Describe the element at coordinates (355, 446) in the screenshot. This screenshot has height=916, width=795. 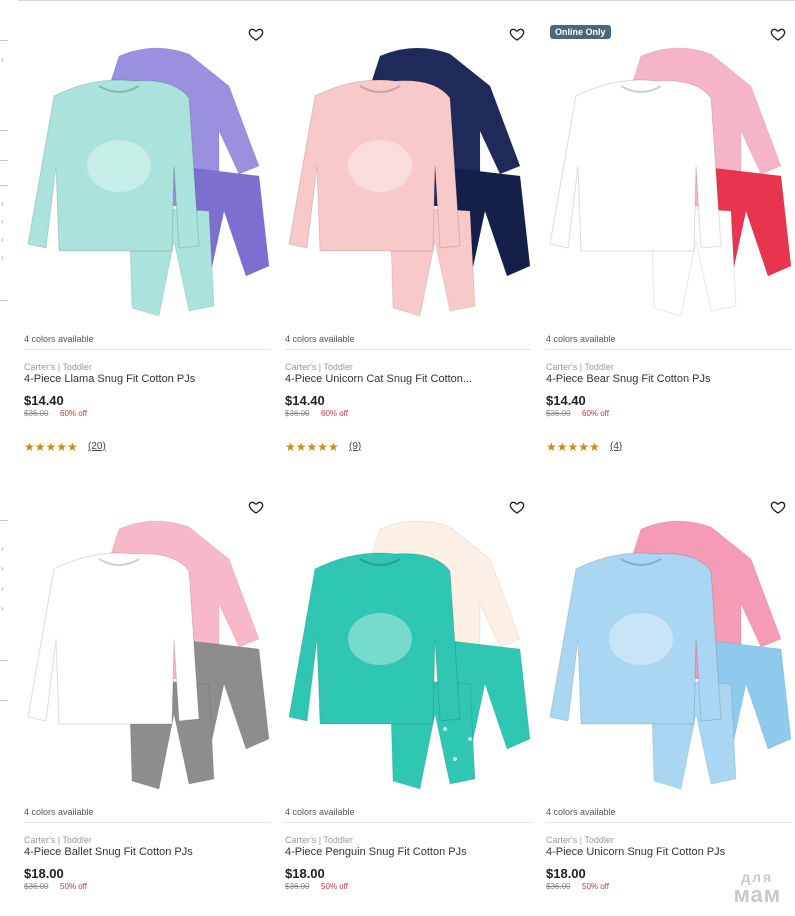
I see `review-count-link: (9)` at that location.